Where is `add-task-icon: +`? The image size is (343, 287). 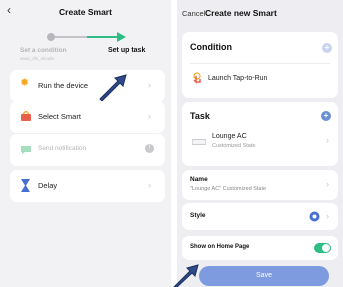
add-task-icon: + is located at coordinates (326, 116).